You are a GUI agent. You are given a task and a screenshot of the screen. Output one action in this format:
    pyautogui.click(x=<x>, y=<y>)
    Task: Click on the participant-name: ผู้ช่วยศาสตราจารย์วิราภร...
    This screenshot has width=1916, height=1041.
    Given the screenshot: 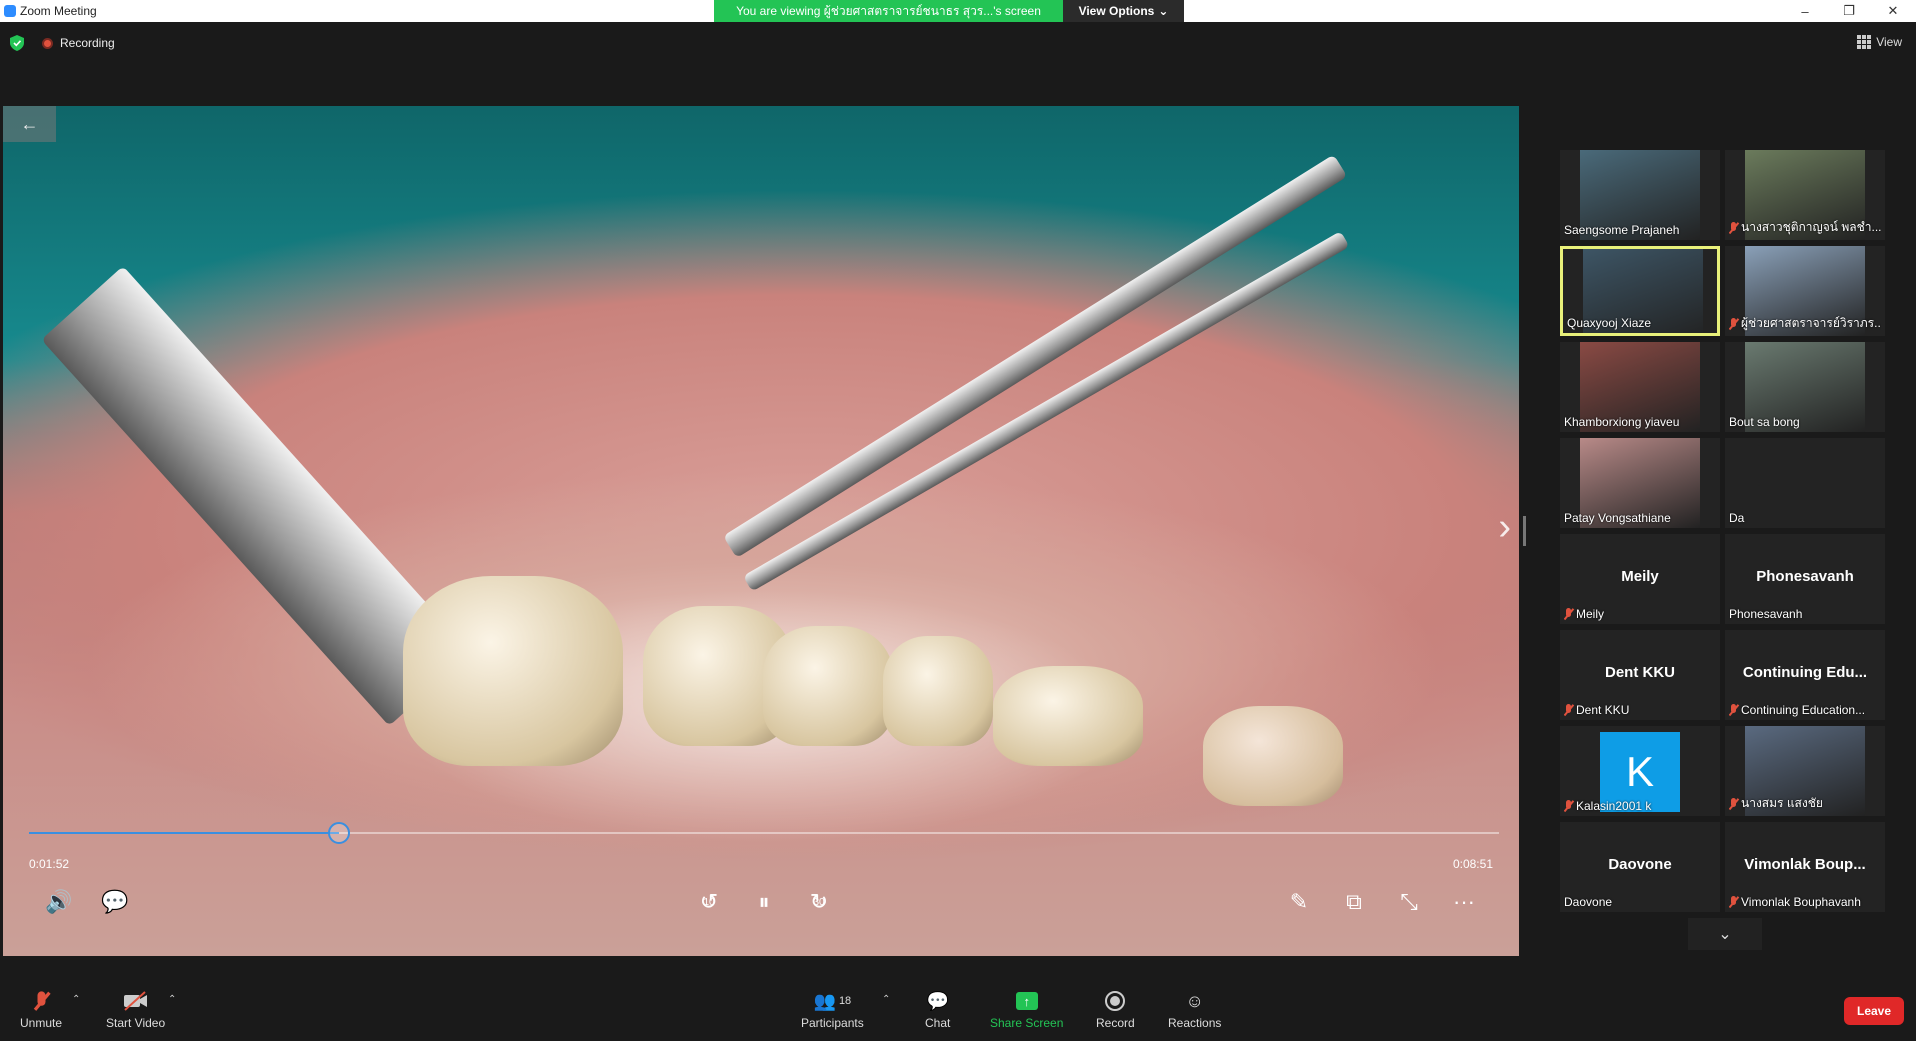 What is the action you would take?
    pyautogui.click(x=1805, y=323)
    